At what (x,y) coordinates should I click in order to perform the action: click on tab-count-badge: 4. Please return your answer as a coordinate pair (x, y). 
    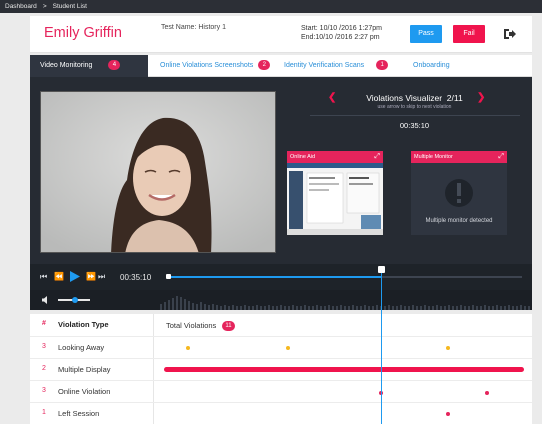
    Looking at the image, I should click on (114, 65).